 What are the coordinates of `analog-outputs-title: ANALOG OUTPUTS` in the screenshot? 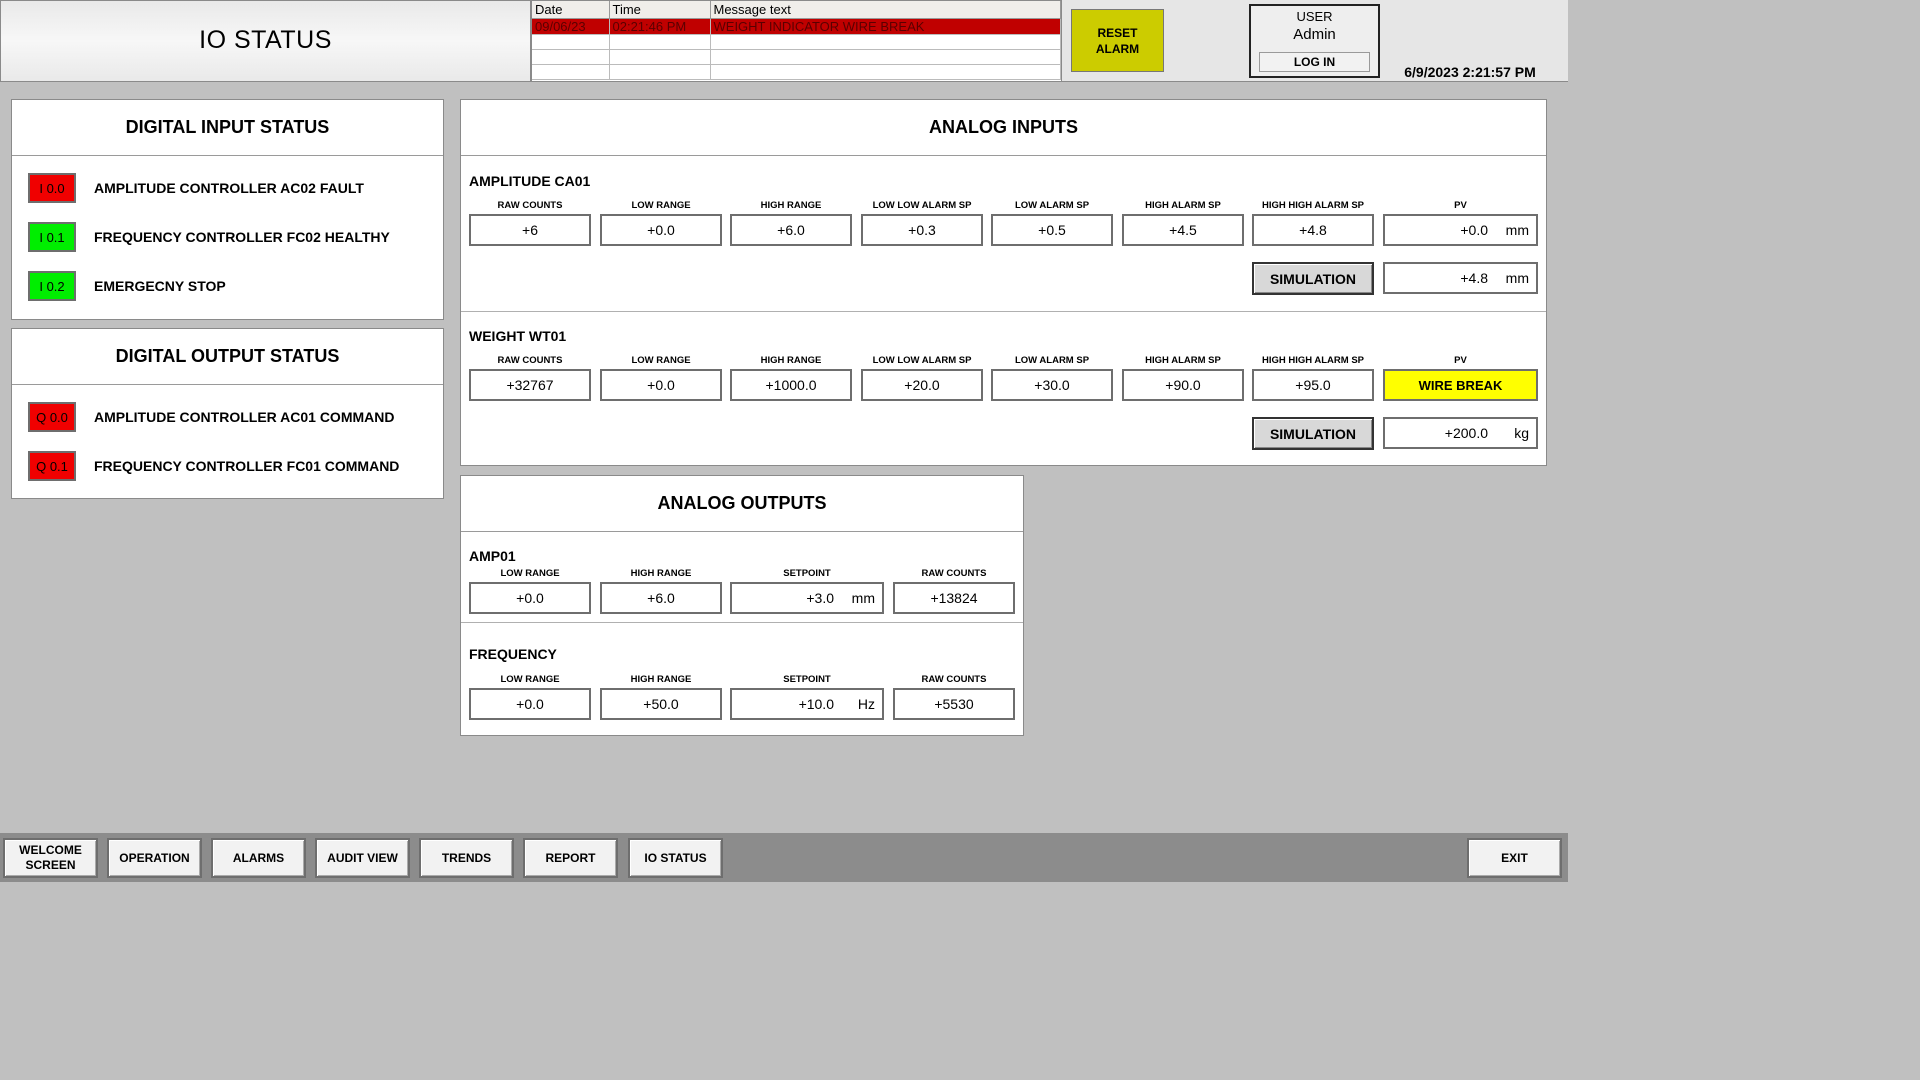 It's located at (742, 504).